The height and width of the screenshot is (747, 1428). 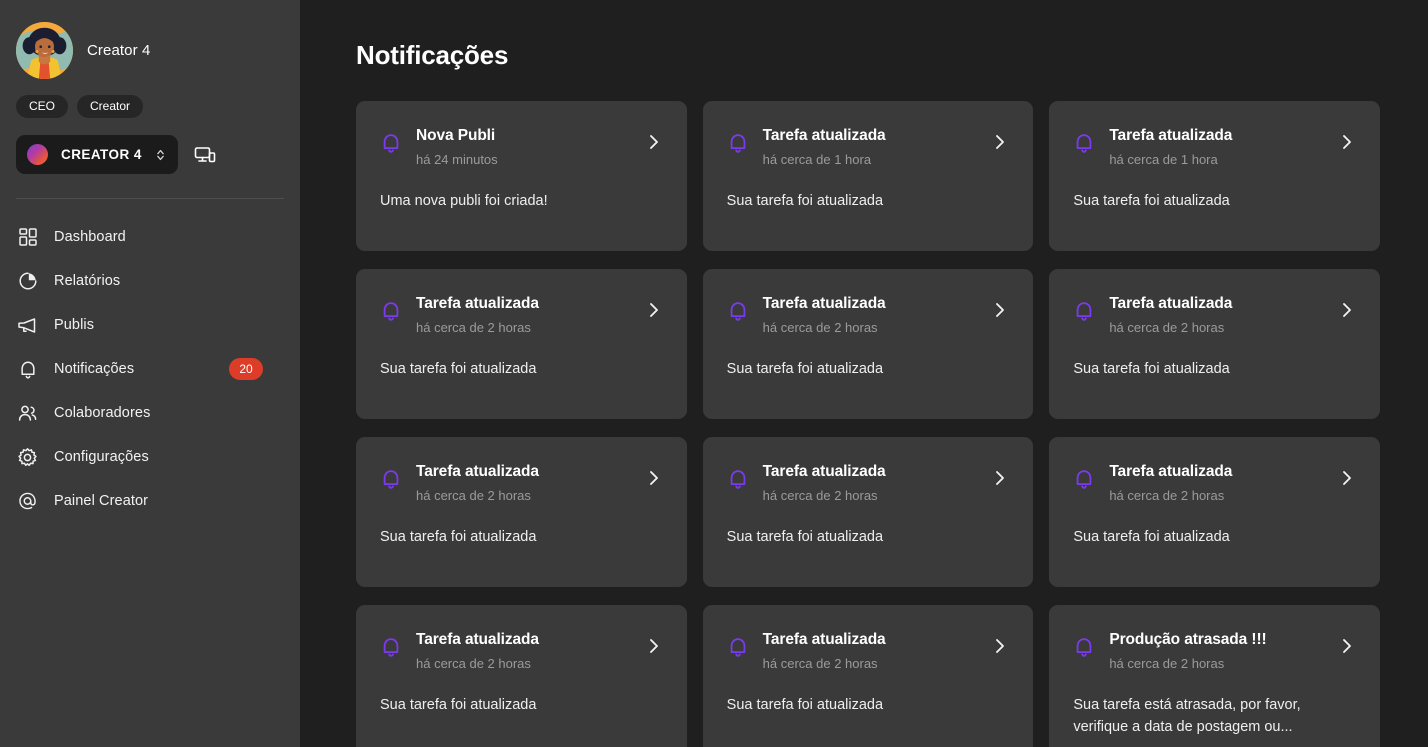 I want to click on avatar, so click(x=44, y=50).